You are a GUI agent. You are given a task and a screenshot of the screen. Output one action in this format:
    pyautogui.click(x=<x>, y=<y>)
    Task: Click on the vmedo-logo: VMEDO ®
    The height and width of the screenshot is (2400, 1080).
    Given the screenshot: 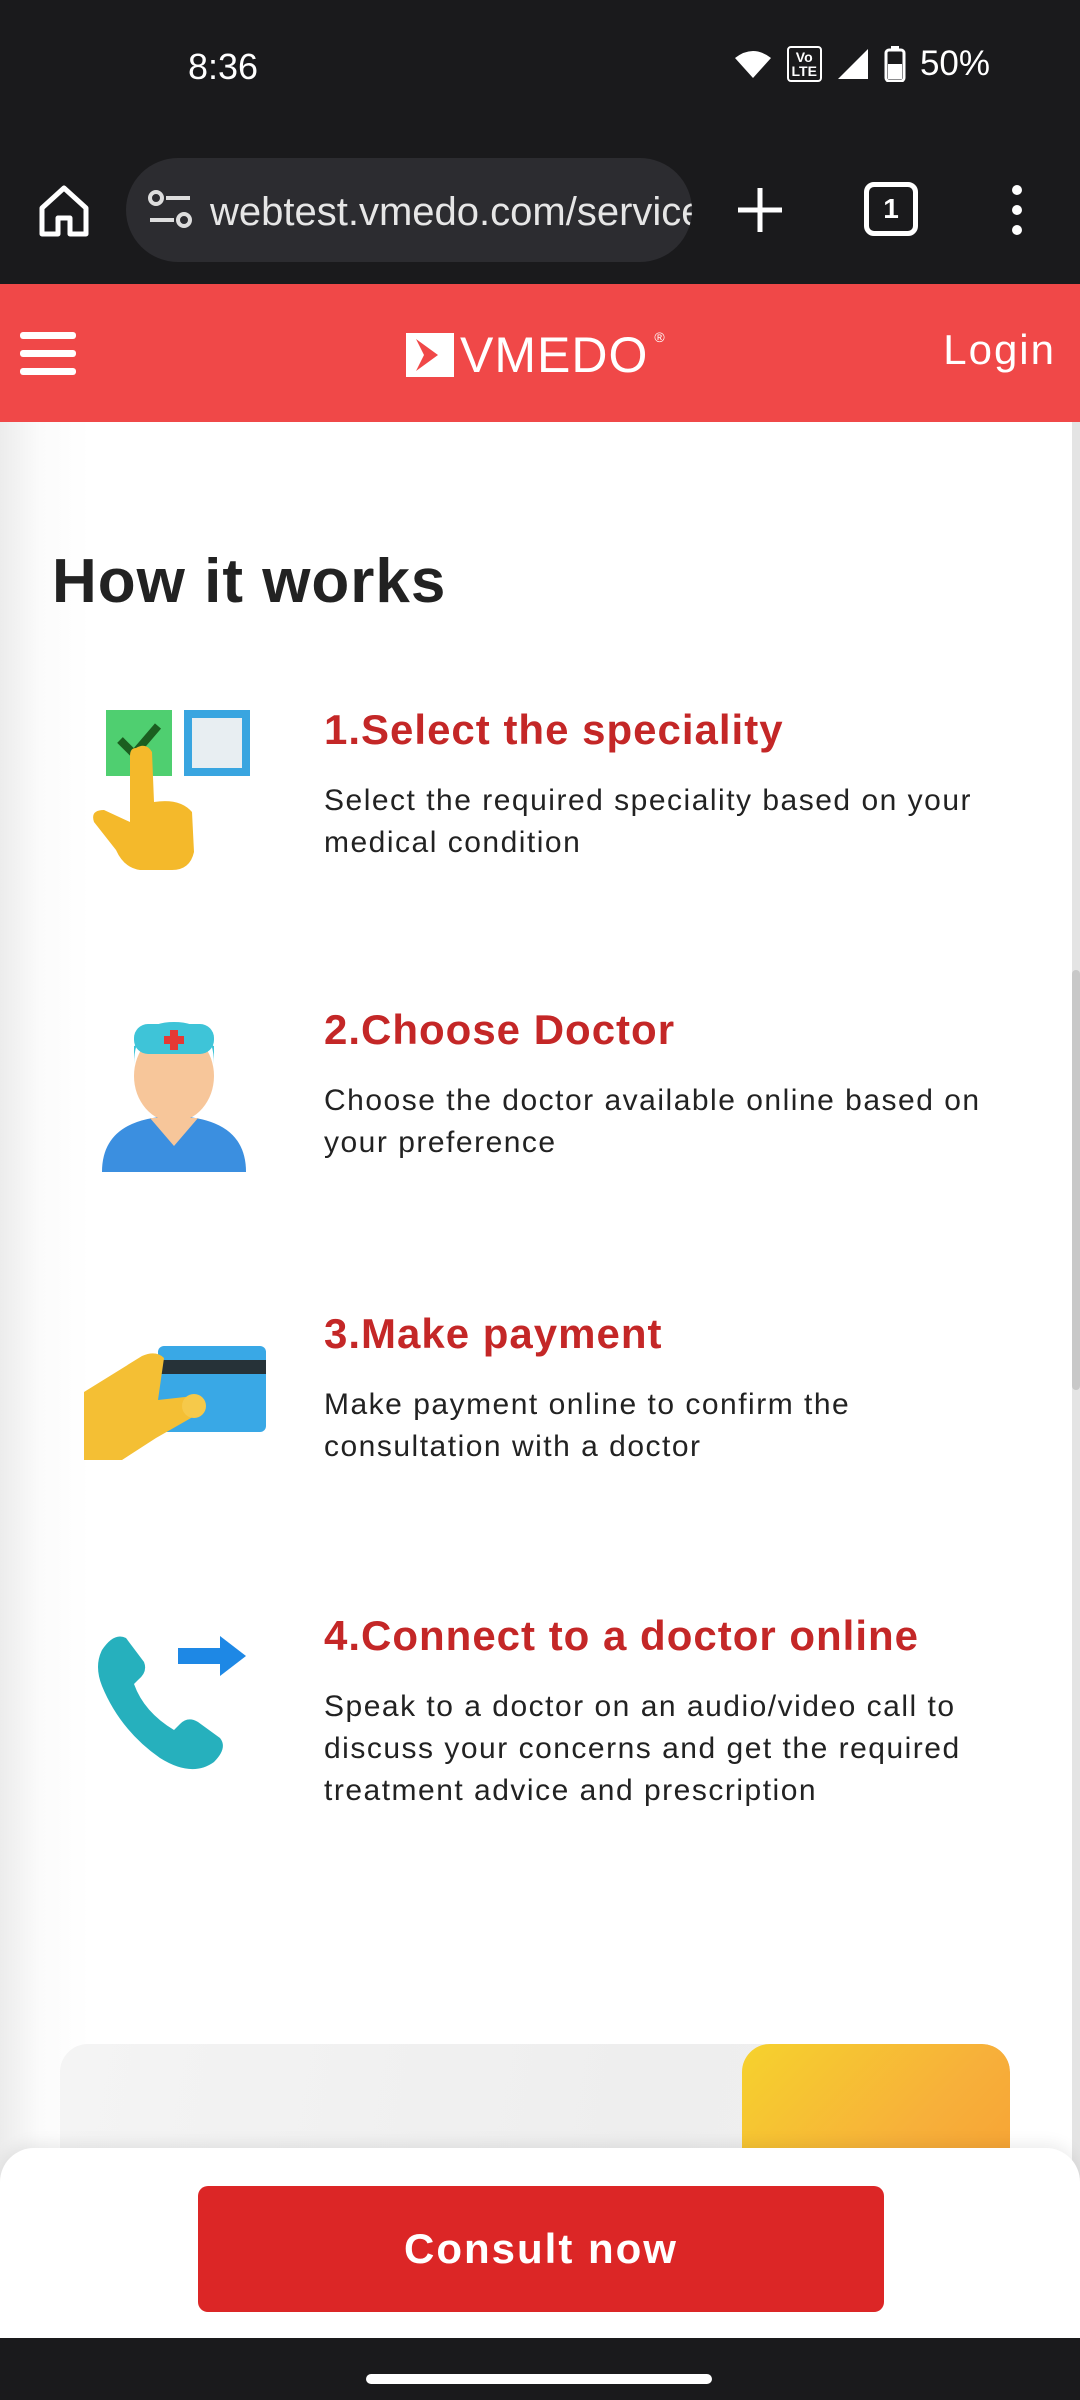 What is the action you would take?
    pyautogui.click(x=535, y=355)
    